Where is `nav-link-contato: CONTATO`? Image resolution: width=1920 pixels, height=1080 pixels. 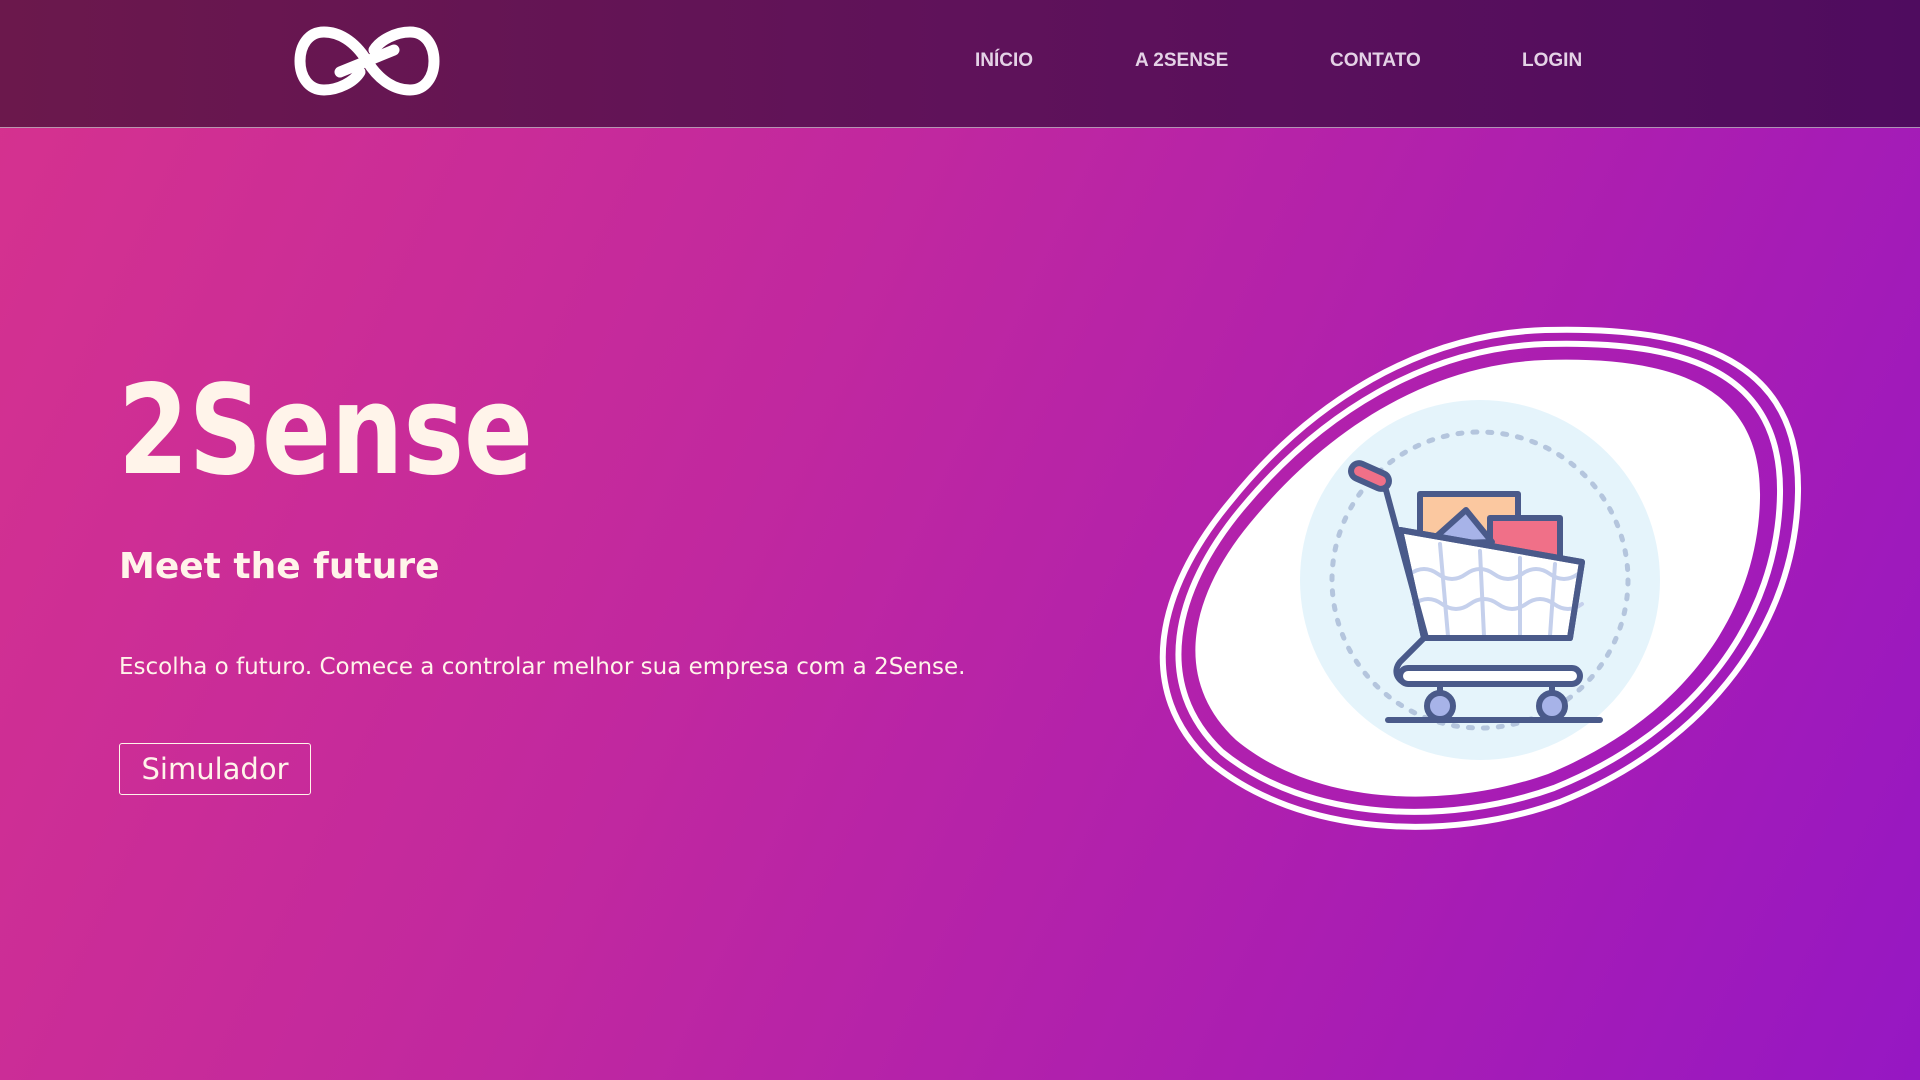
nav-link-contato: CONTATO is located at coordinates (1375, 61).